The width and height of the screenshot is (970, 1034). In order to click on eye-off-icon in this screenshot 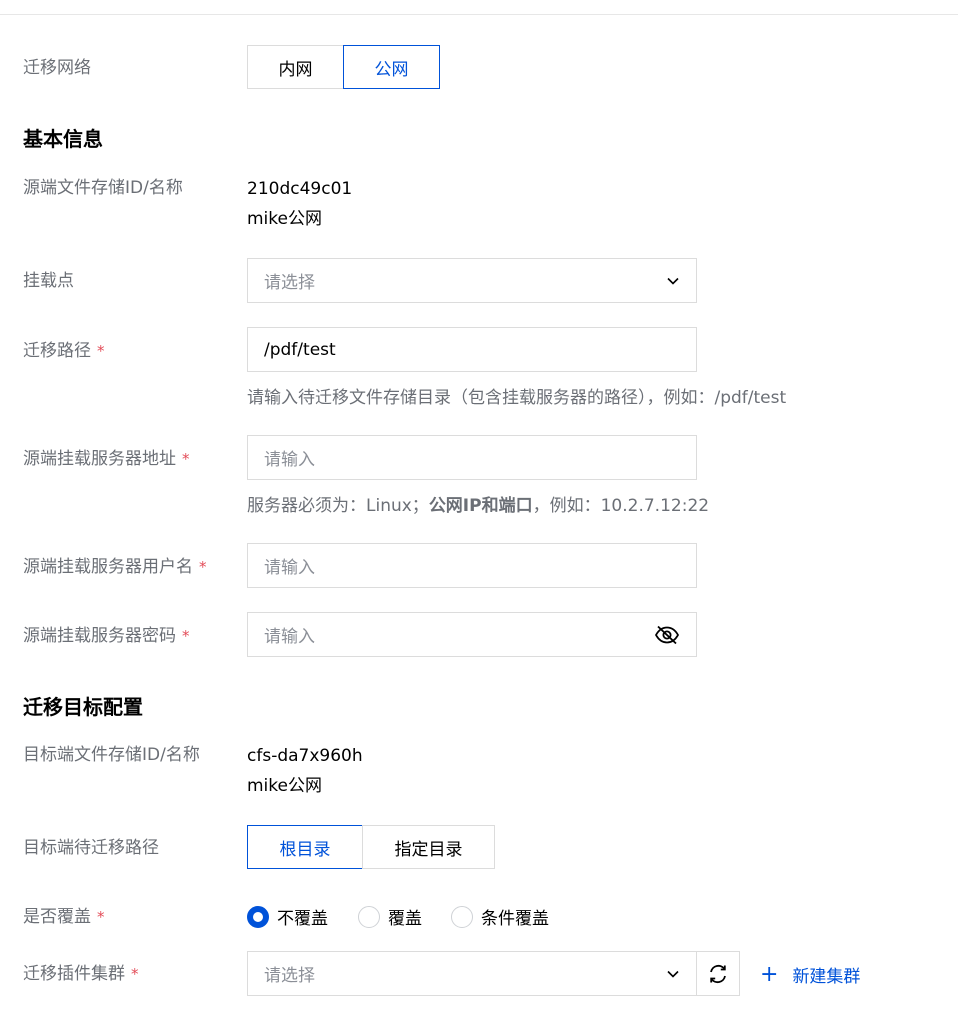, I will do `click(667, 635)`.